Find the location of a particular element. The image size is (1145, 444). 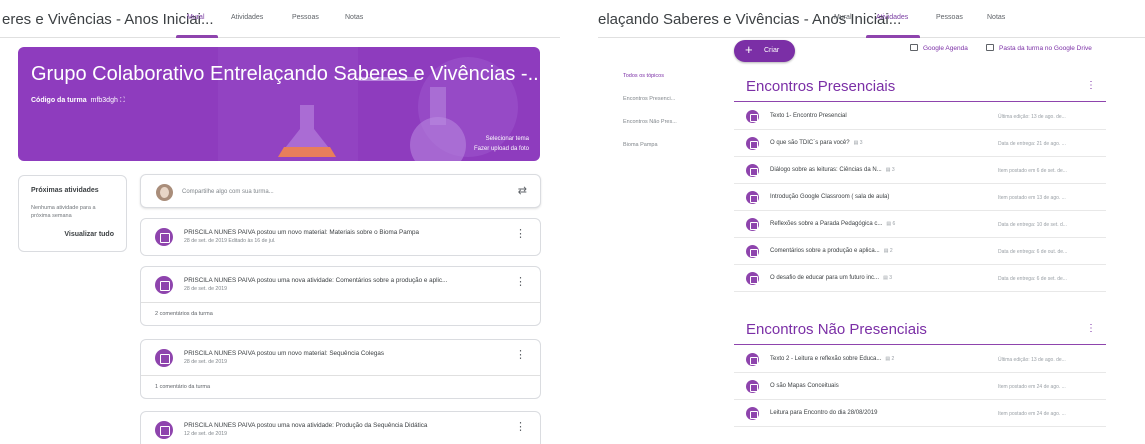

calendar-icon is located at coordinates (914, 47).